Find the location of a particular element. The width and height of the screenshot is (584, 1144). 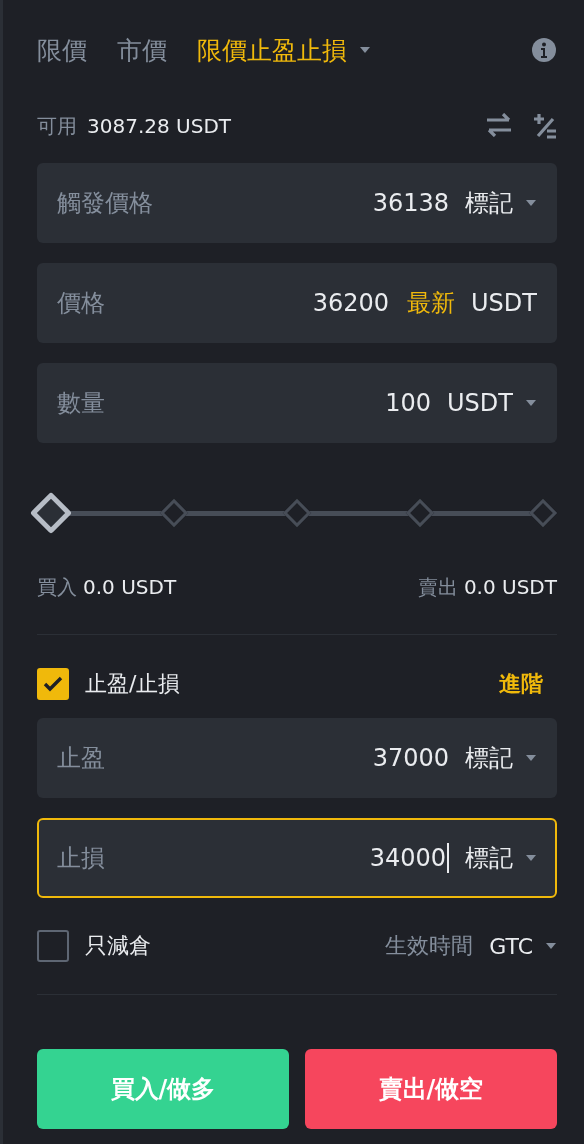

input-field: 止盈 37000 標記 is located at coordinates (297, 758).